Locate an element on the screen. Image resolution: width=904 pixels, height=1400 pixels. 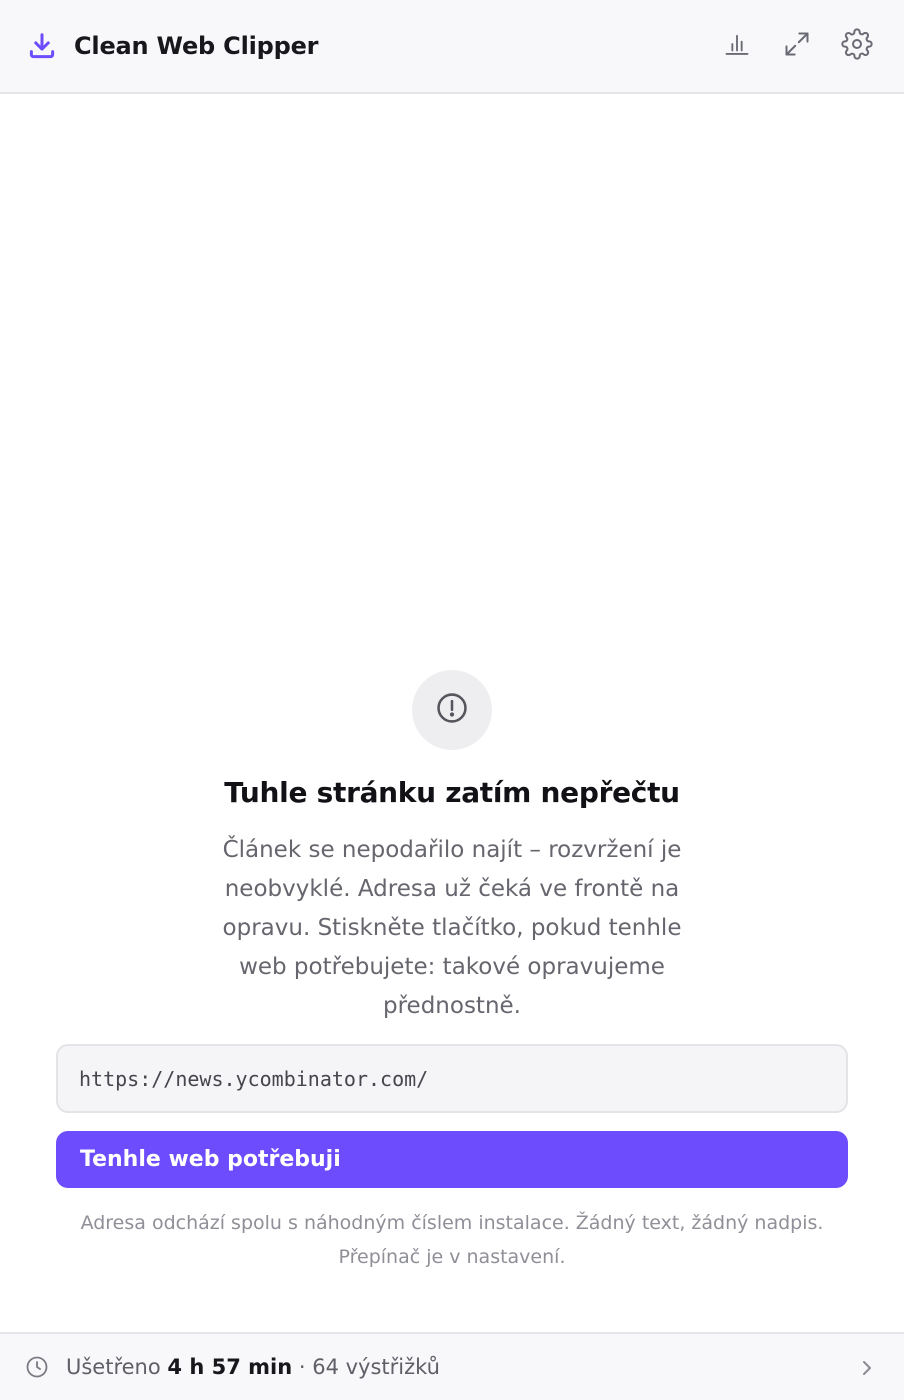
settings-button is located at coordinates (857, 46).